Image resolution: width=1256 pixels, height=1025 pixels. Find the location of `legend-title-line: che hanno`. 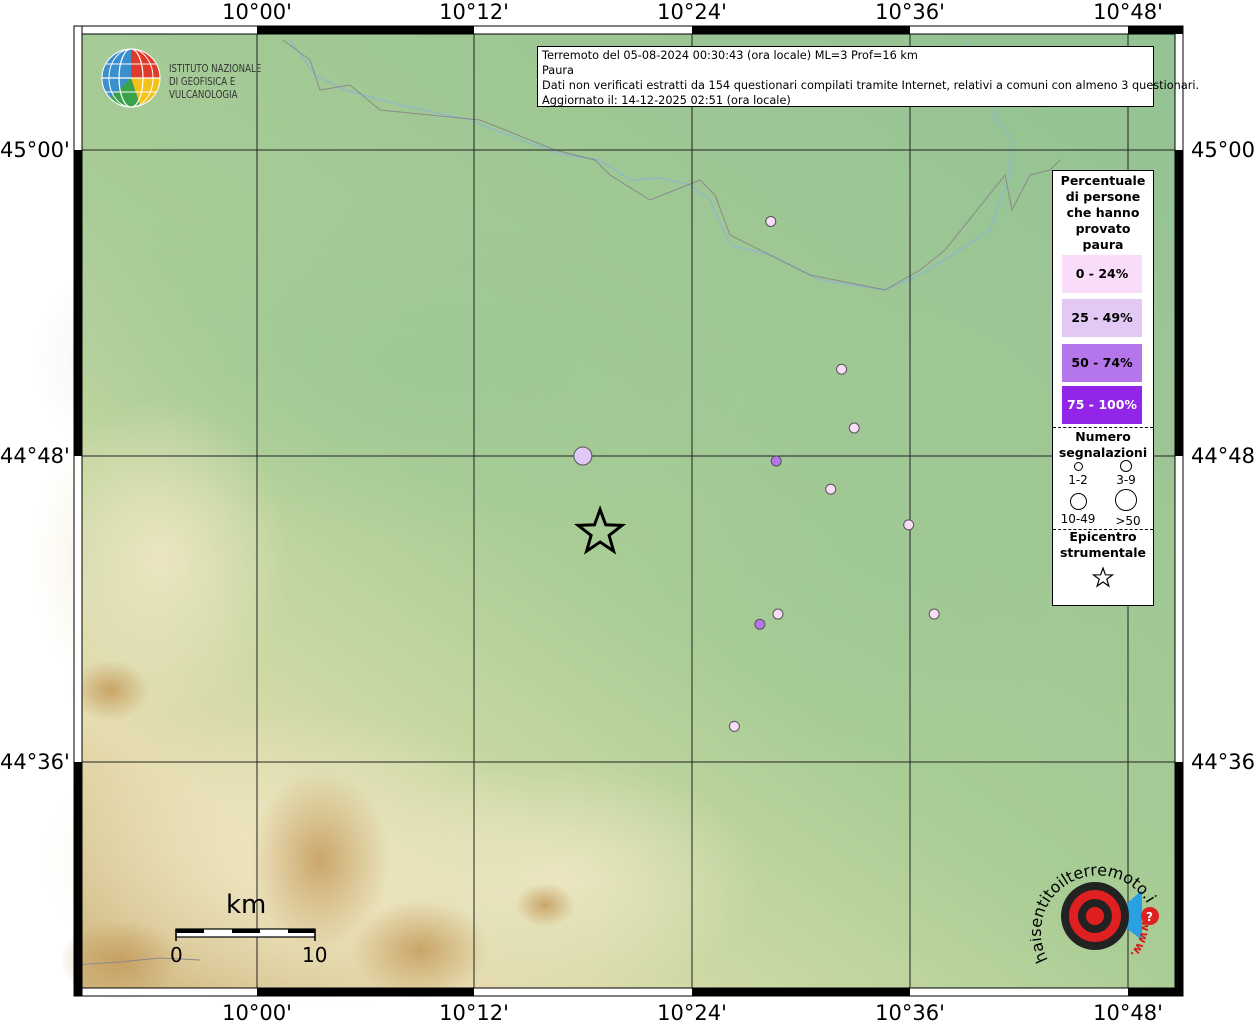

legend-title-line: che hanno is located at coordinates (1103, 212).